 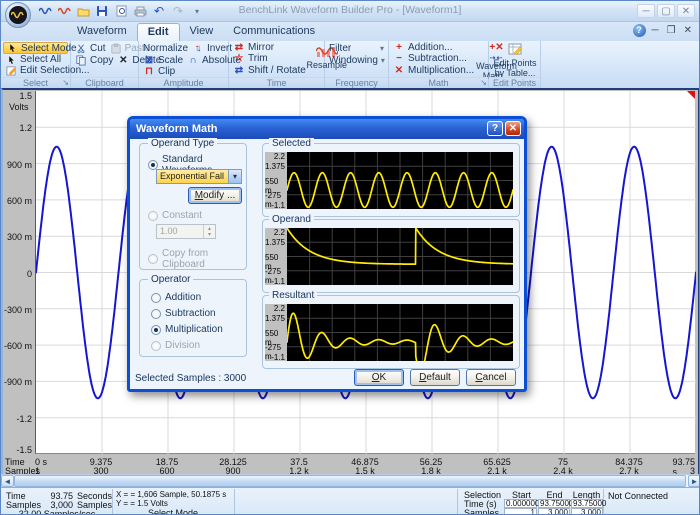 I want to click on status-panel-connection: Not Connected, so click(x=651, y=501).